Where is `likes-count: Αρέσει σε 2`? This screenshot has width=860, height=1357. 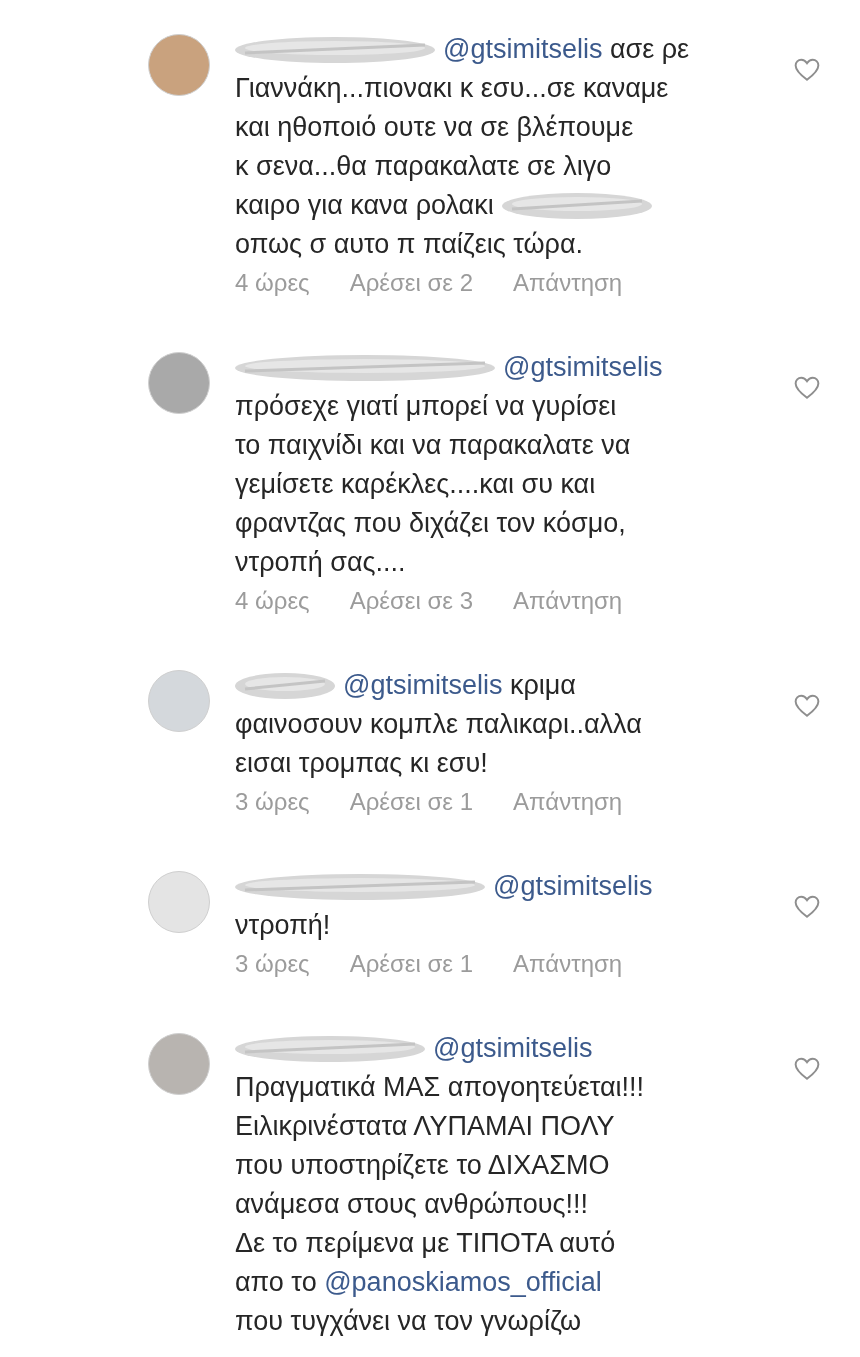
likes-count: Αρέσει σε 2 is located at coordinates (411, 283).